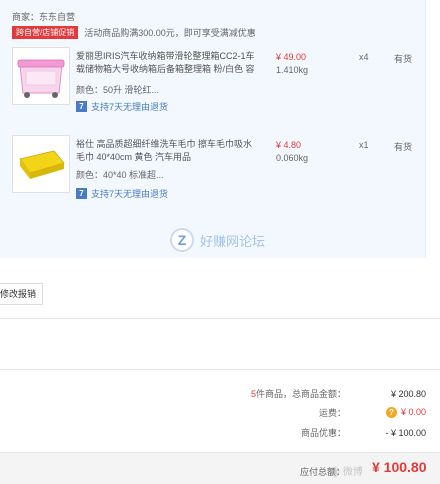 This screenshot has width=440, height=484. I want to click on discount-row: 商品优惠： - ¥ 100.00, so click(321, 432).